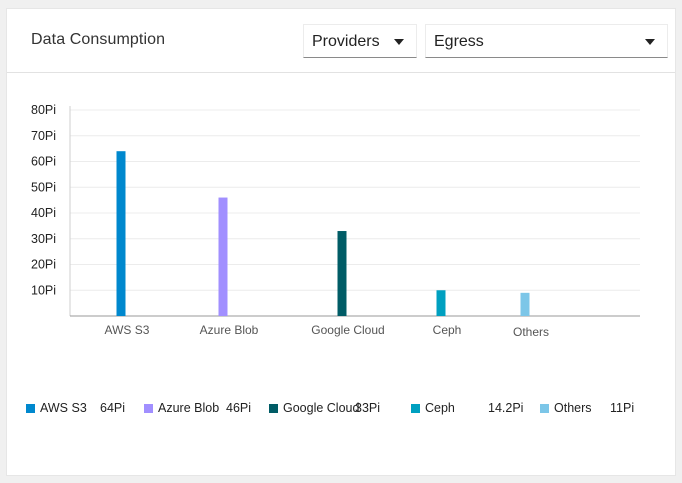  I want to click on x-category-label: Ceph, so click(447, 330).